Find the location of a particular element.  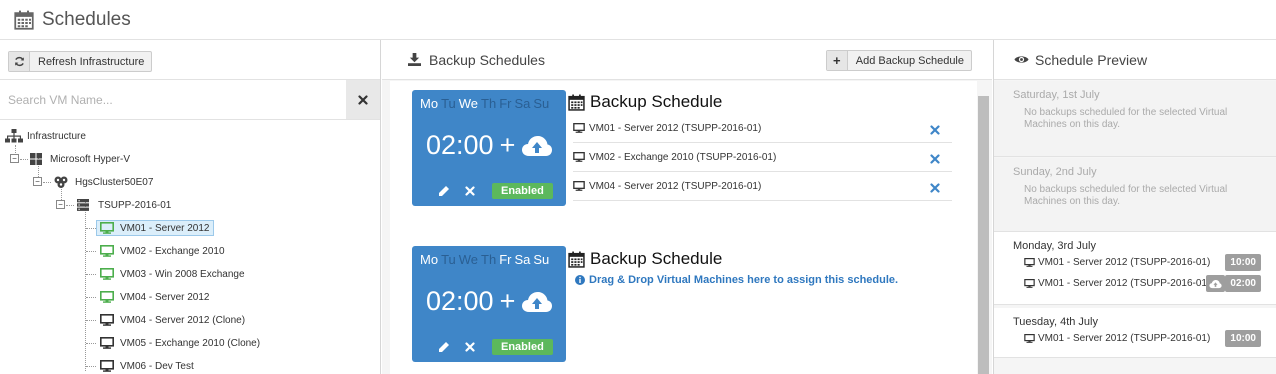

schedule-vm-row: VM01 - Server 2012 (TSUPP-2016-01) is located at coordinates (762, 128).